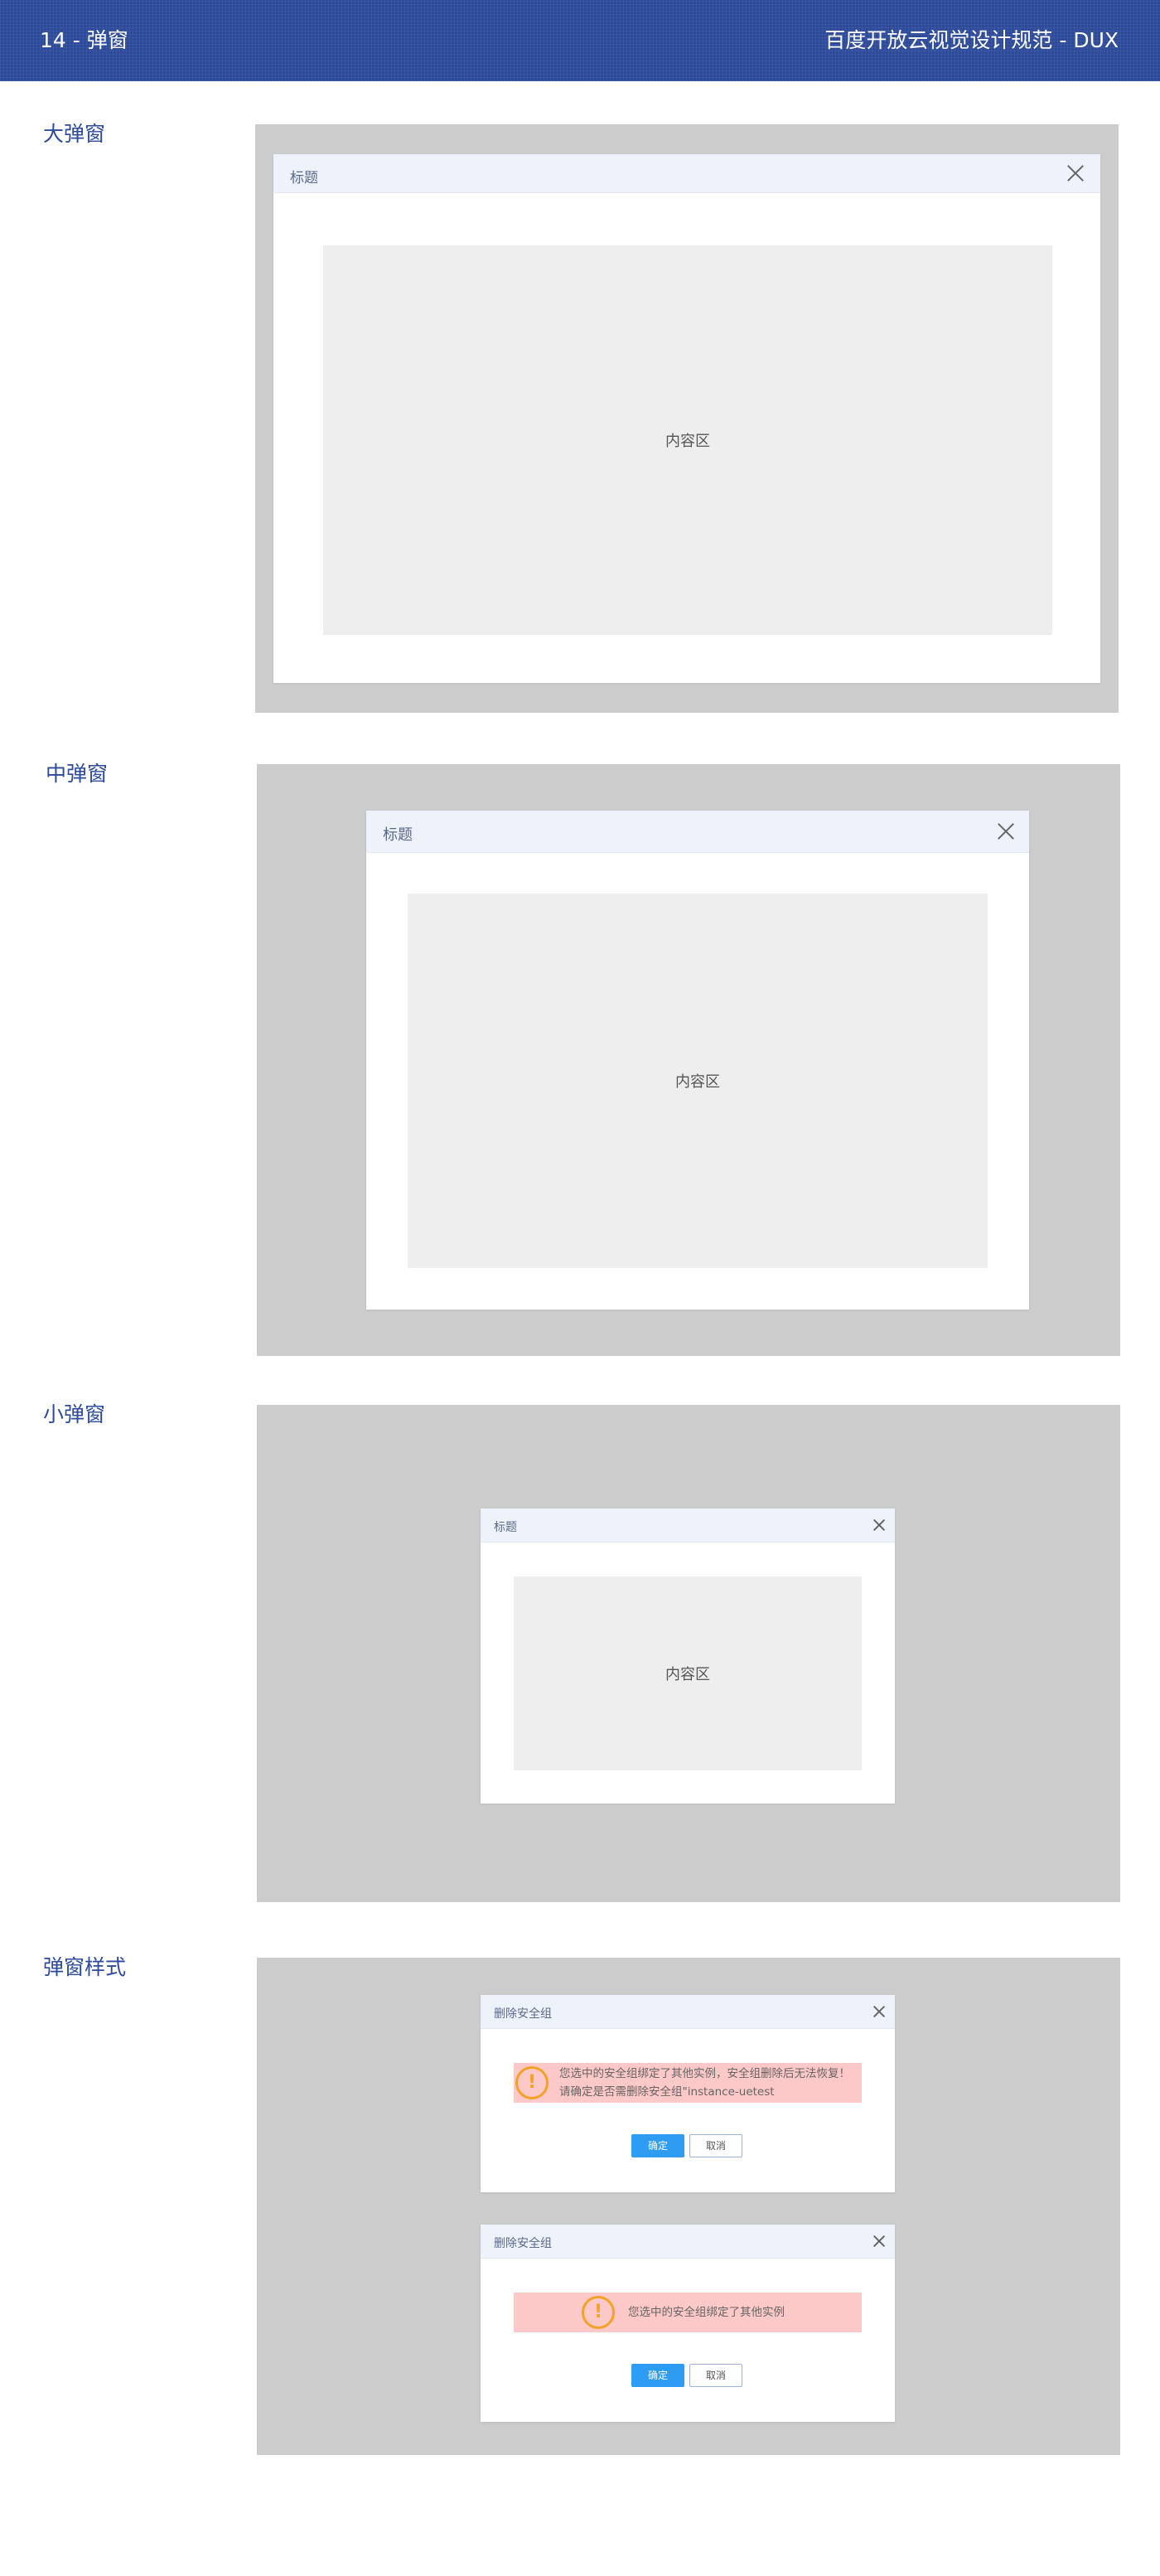  I want to click on page-header: 14 - 弹窗 百度开放云视觉设计规范 - DUX, so click(580, 40).